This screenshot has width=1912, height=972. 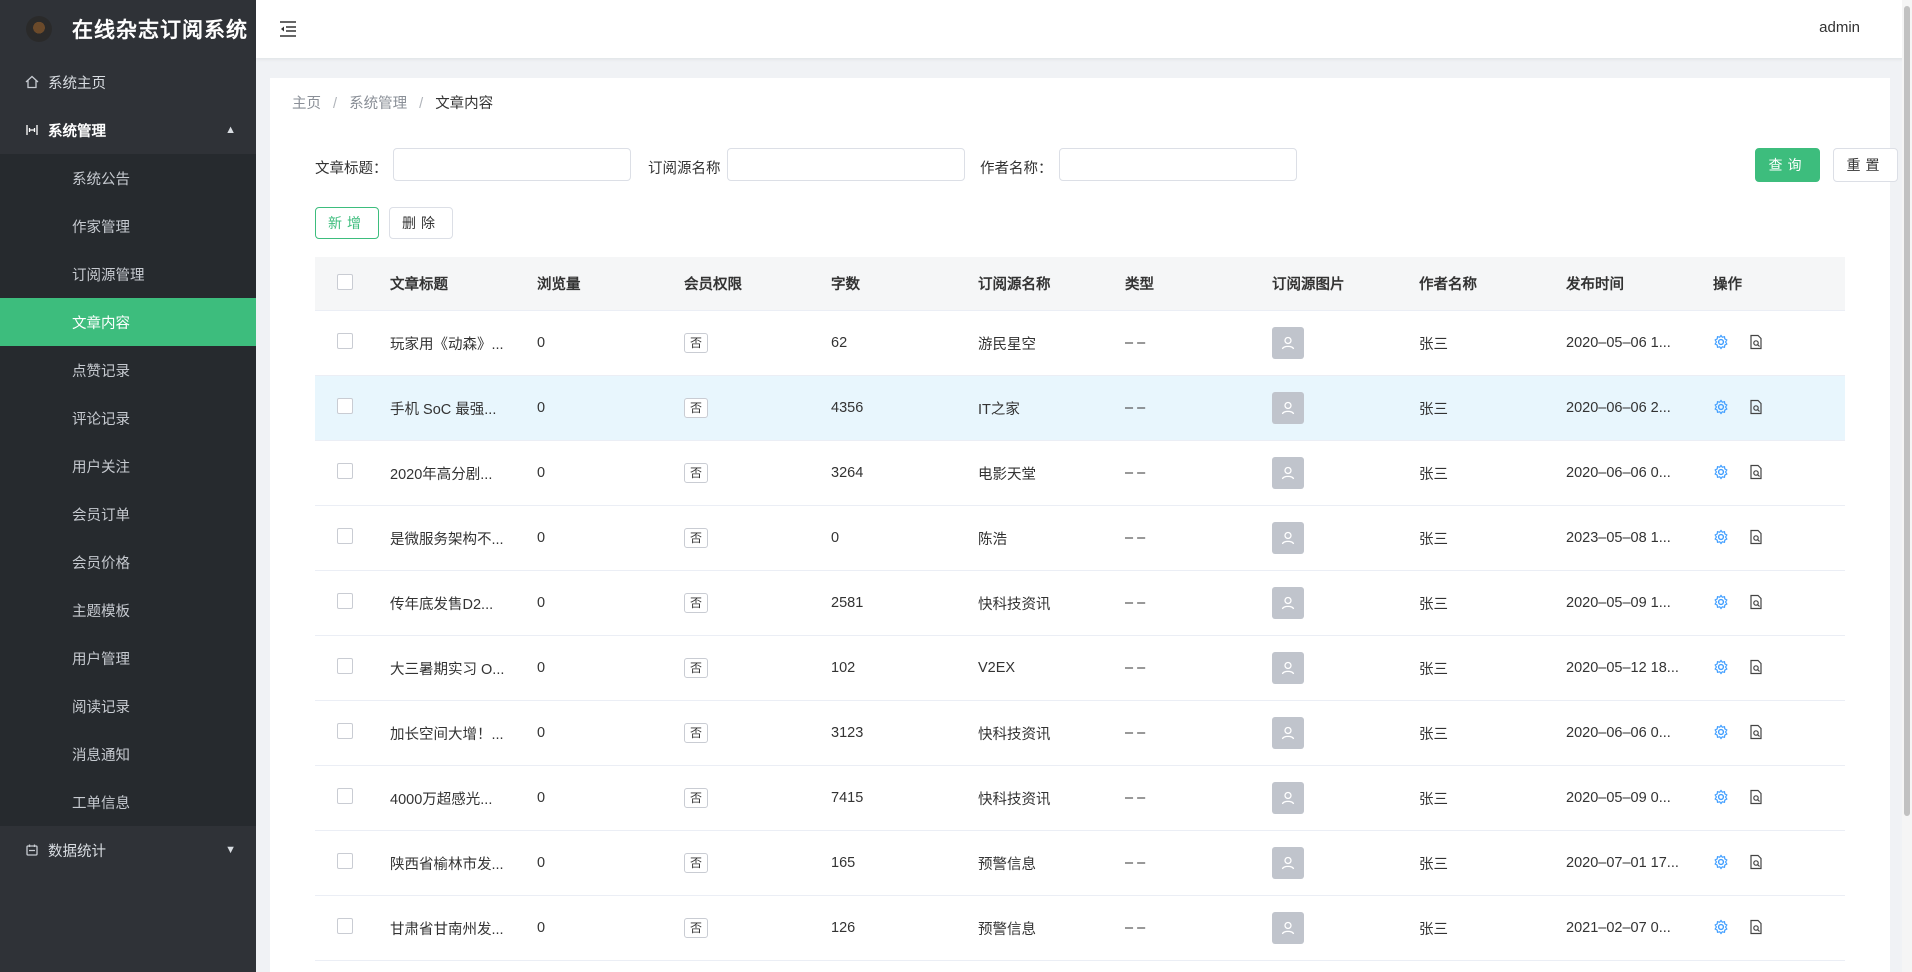 What do you see at coordinates (696, 343) in the screenshot?
I see `vip-tag: 否` at bounding box center [696, 343].